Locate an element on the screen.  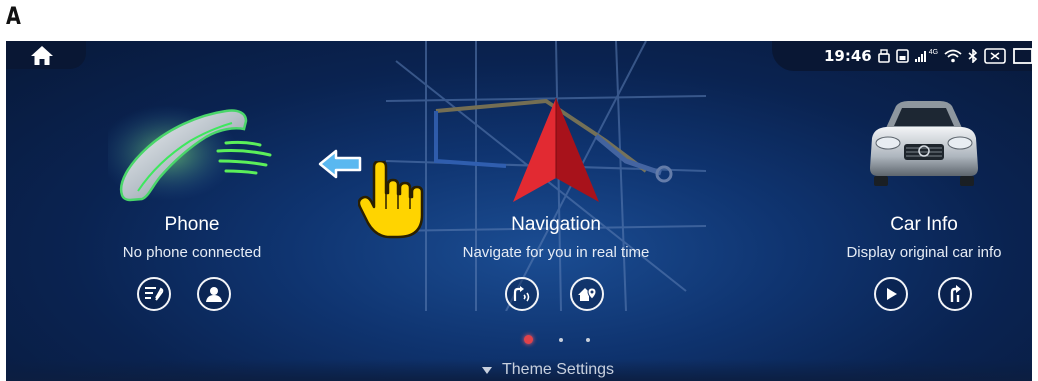
home-button is located at coordinates (46, 55).